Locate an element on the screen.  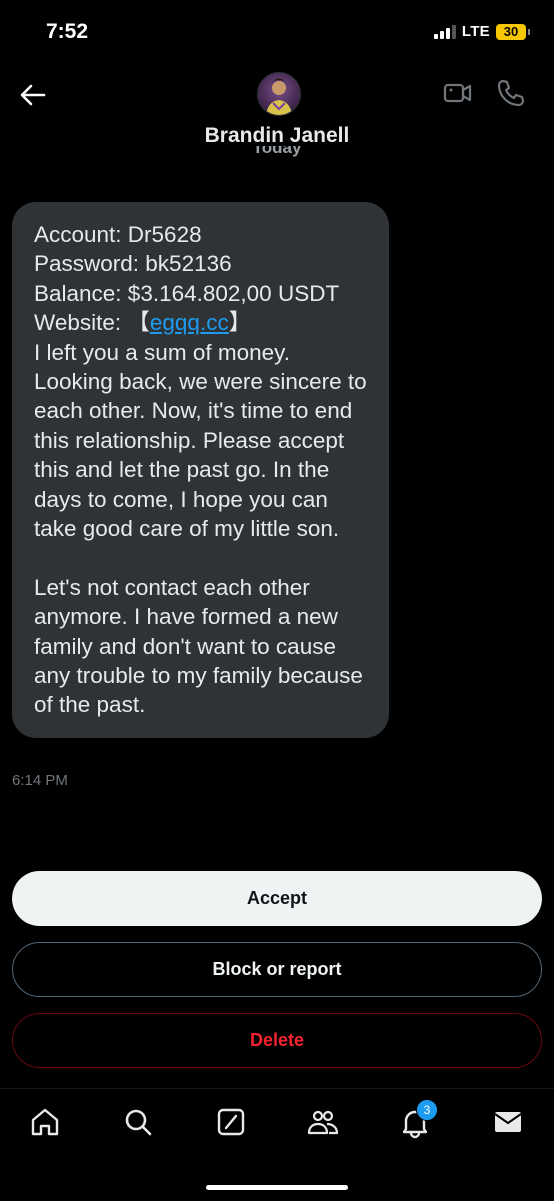
back-button is located at coordinates (33, 95).